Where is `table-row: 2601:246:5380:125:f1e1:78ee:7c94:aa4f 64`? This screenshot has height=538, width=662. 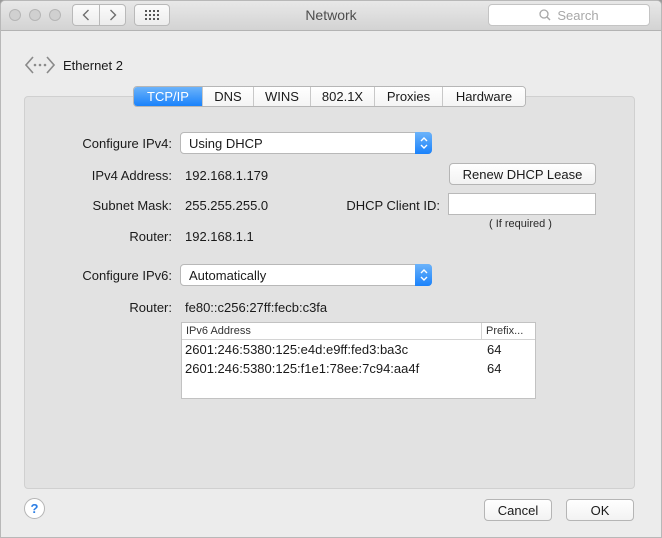
table-row: 2601:246:5380:125:f1e1:78ee:7c94:aa4f 64 is located at coordinates (358, 368).